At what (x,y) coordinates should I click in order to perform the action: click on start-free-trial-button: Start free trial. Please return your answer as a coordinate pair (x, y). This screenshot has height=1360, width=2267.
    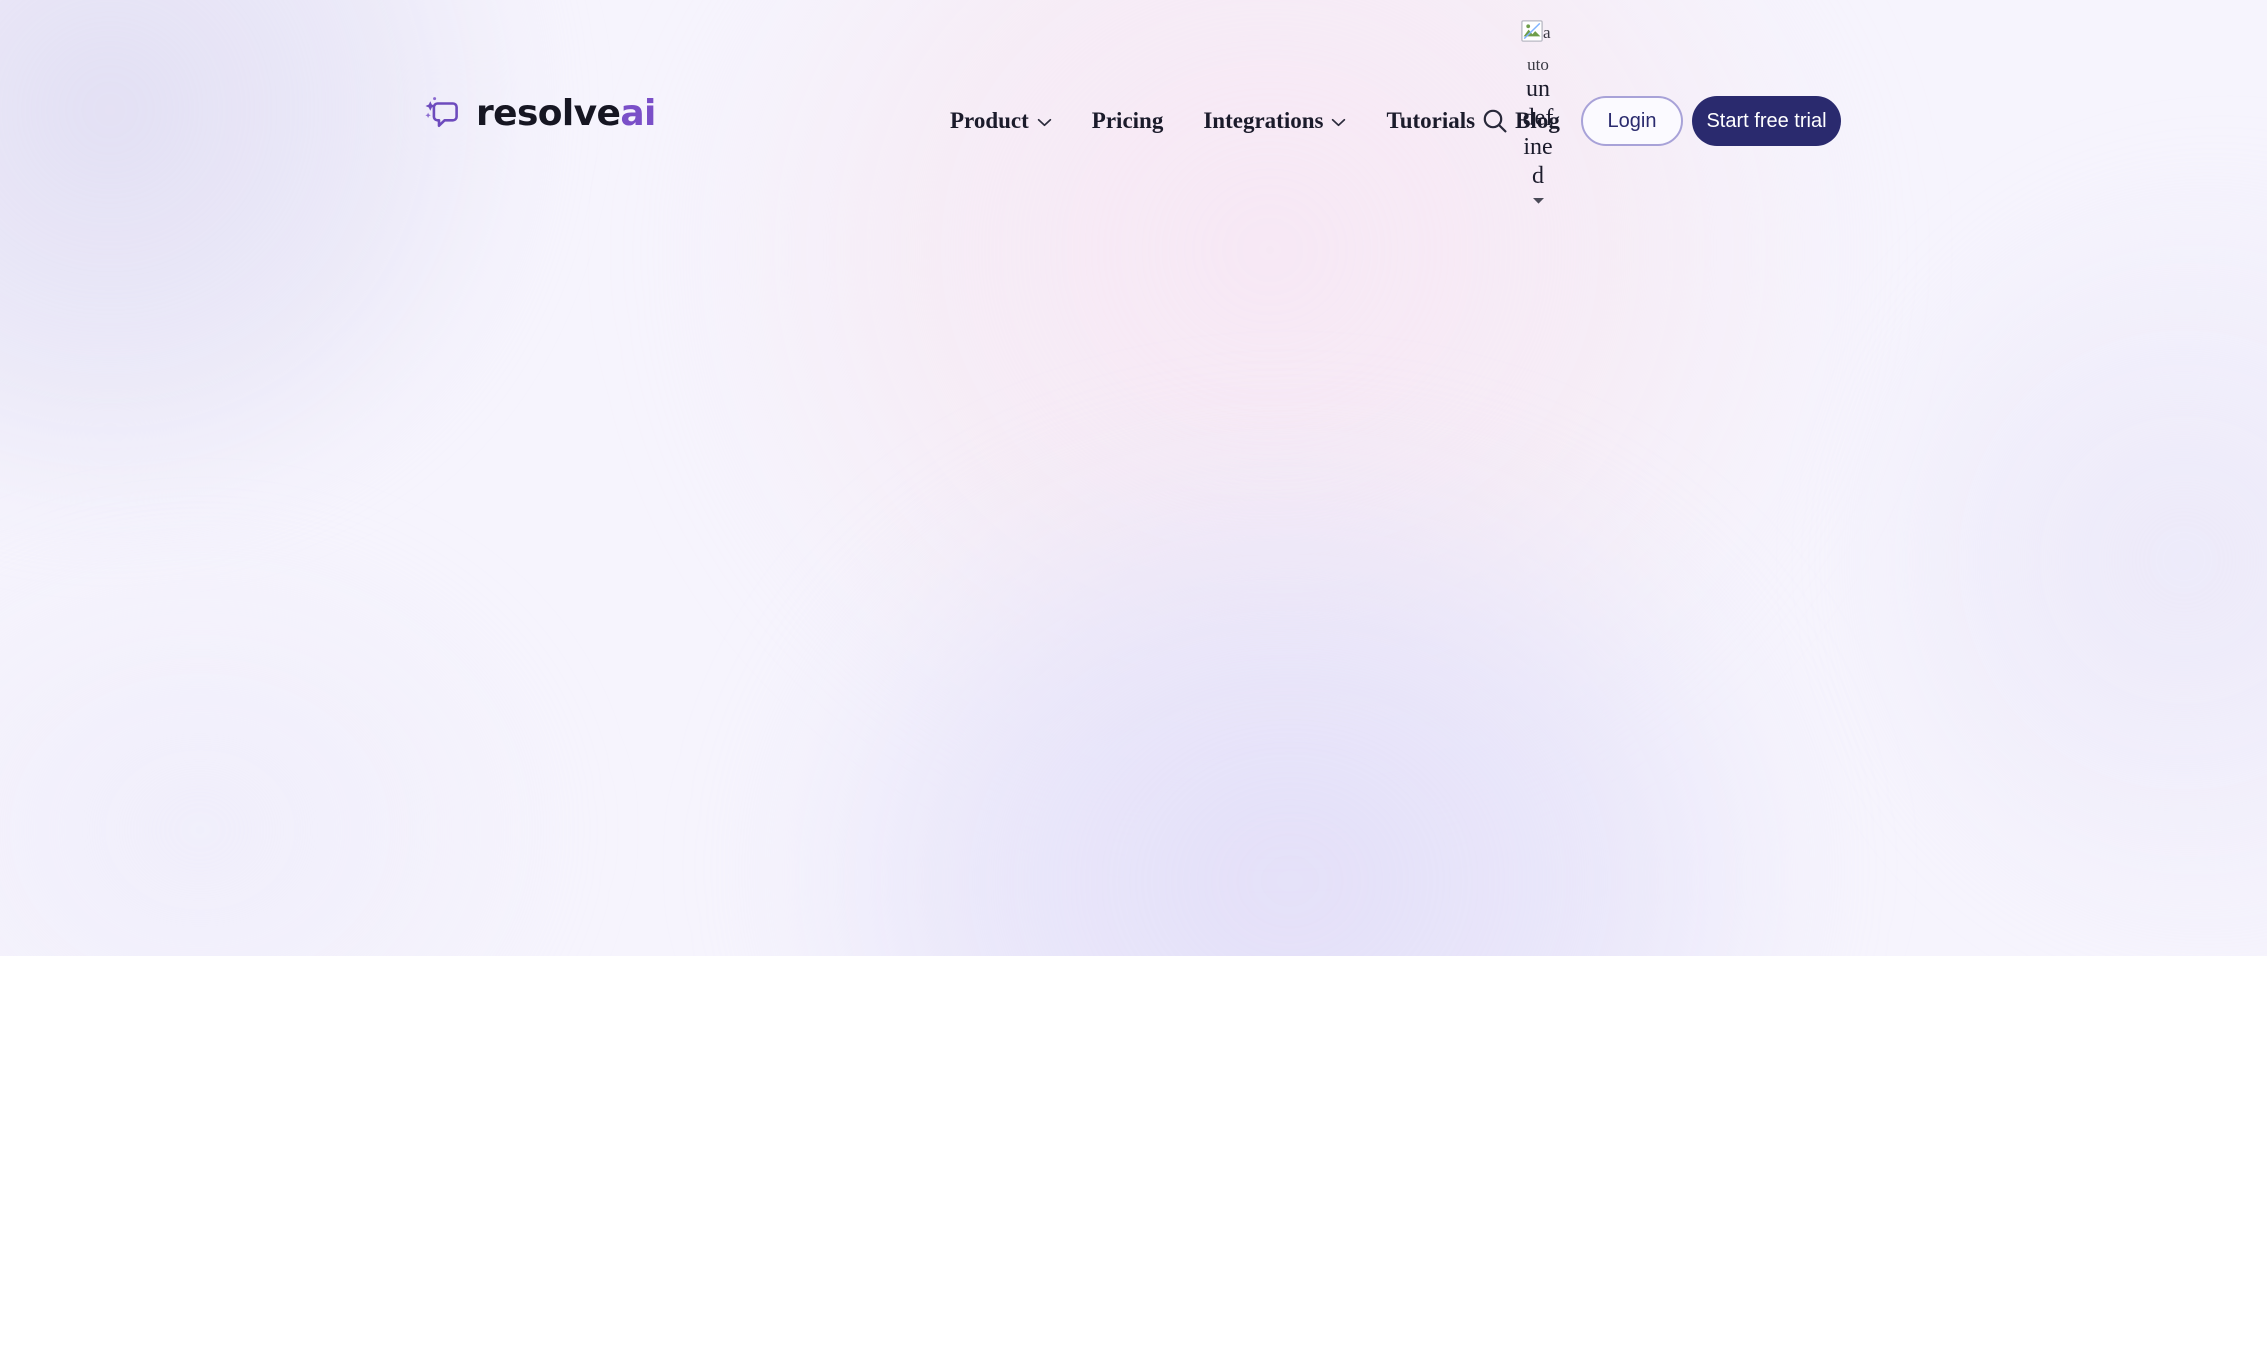
    Looking at the image, I should click on (1766, 121).